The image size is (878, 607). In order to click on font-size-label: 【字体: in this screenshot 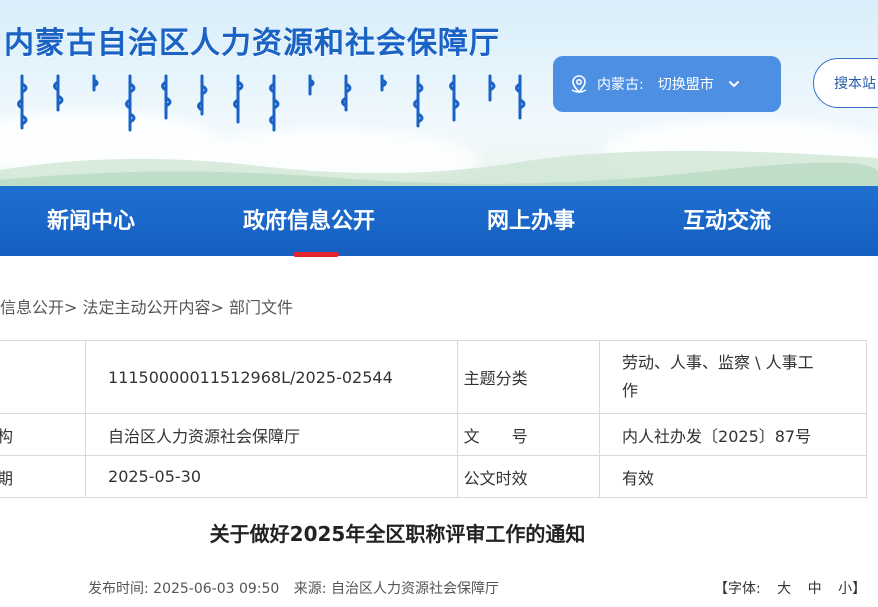, I will do `click(737, 589)`.